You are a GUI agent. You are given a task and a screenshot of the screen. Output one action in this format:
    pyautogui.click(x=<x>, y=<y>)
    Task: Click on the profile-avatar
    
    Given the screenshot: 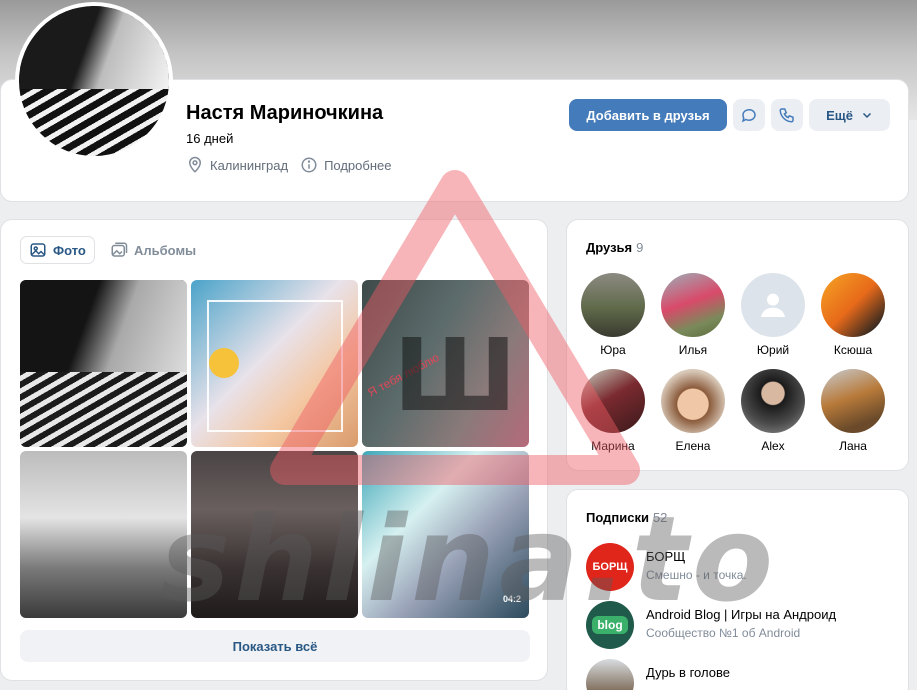 What is the action you would take?
    pyautogui.click(x=94, y=81)
    